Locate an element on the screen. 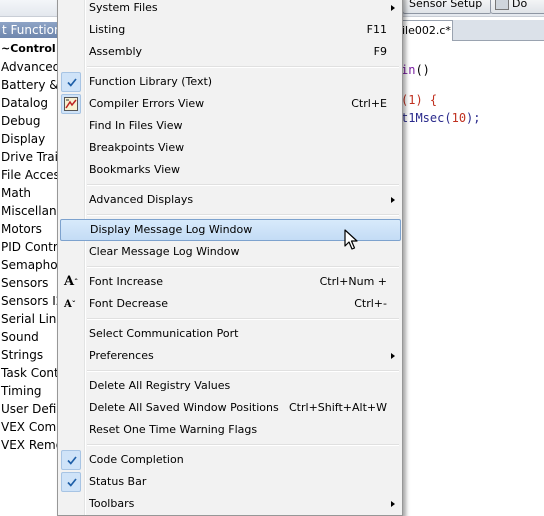 The image size is (544, 516). function-category-item: PID Contro is located at coordinates (29, 247).